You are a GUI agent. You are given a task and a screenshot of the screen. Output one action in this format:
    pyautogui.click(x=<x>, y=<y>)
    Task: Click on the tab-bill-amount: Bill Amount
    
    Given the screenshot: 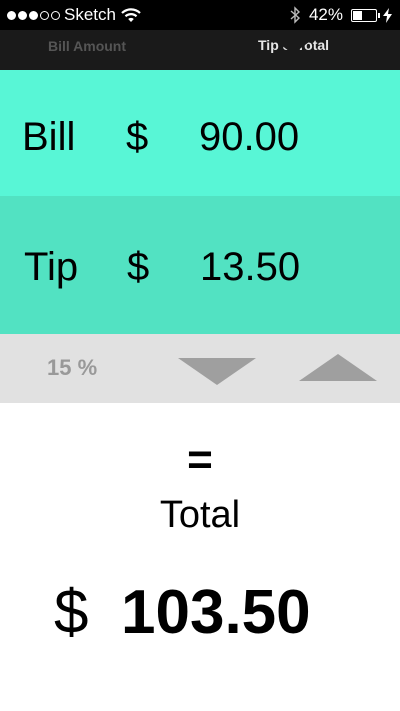 What is the action you would take?
    pyautogui.click(x=87, y=46)
    